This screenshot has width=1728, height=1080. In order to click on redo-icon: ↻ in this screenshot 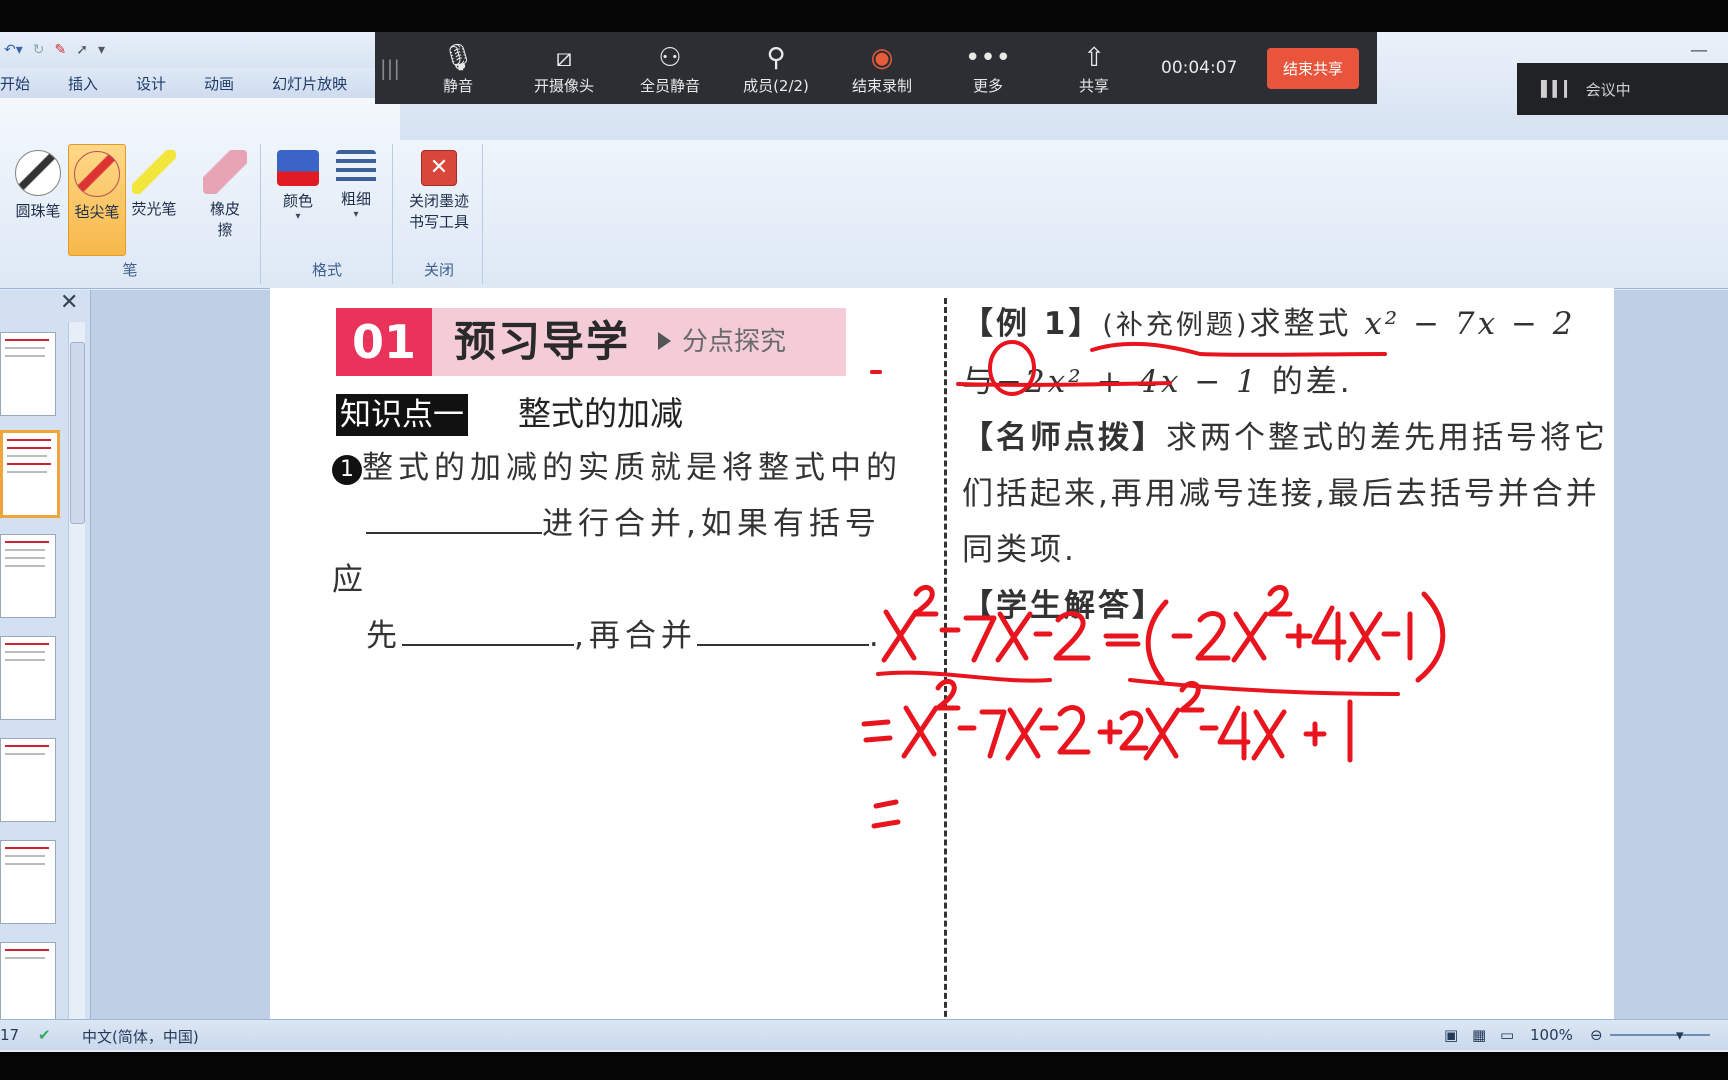, I will do `click(39, 50)`.